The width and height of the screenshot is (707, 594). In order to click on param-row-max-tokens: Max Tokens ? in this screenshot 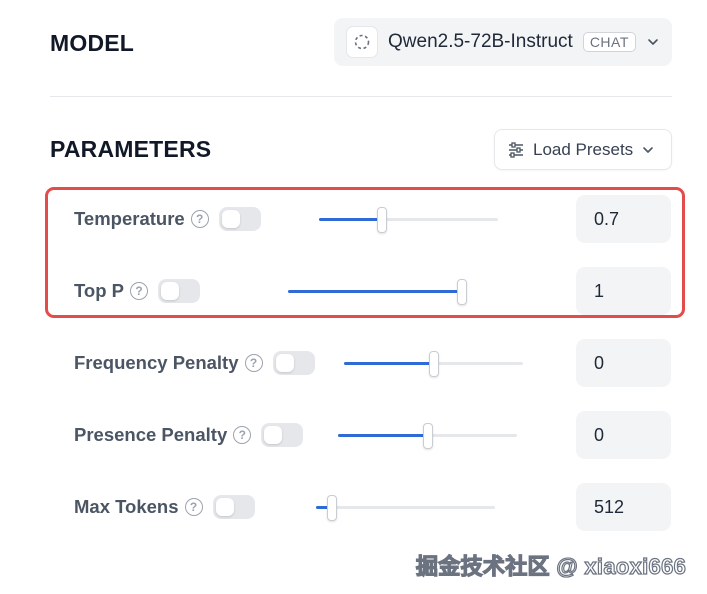, I will do `click(353, 507)`.